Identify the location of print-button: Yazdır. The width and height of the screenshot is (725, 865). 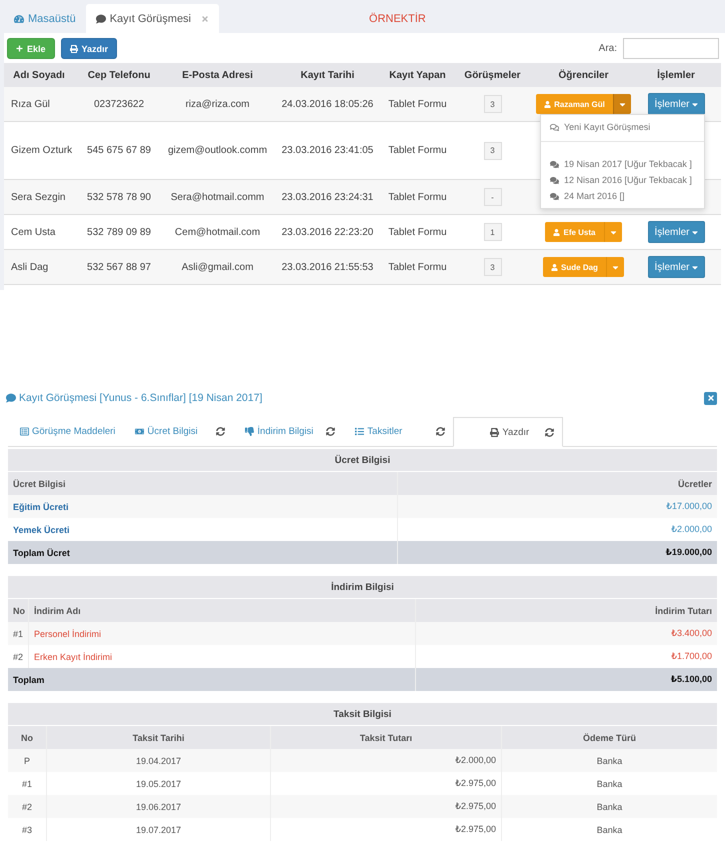
(89, 48).